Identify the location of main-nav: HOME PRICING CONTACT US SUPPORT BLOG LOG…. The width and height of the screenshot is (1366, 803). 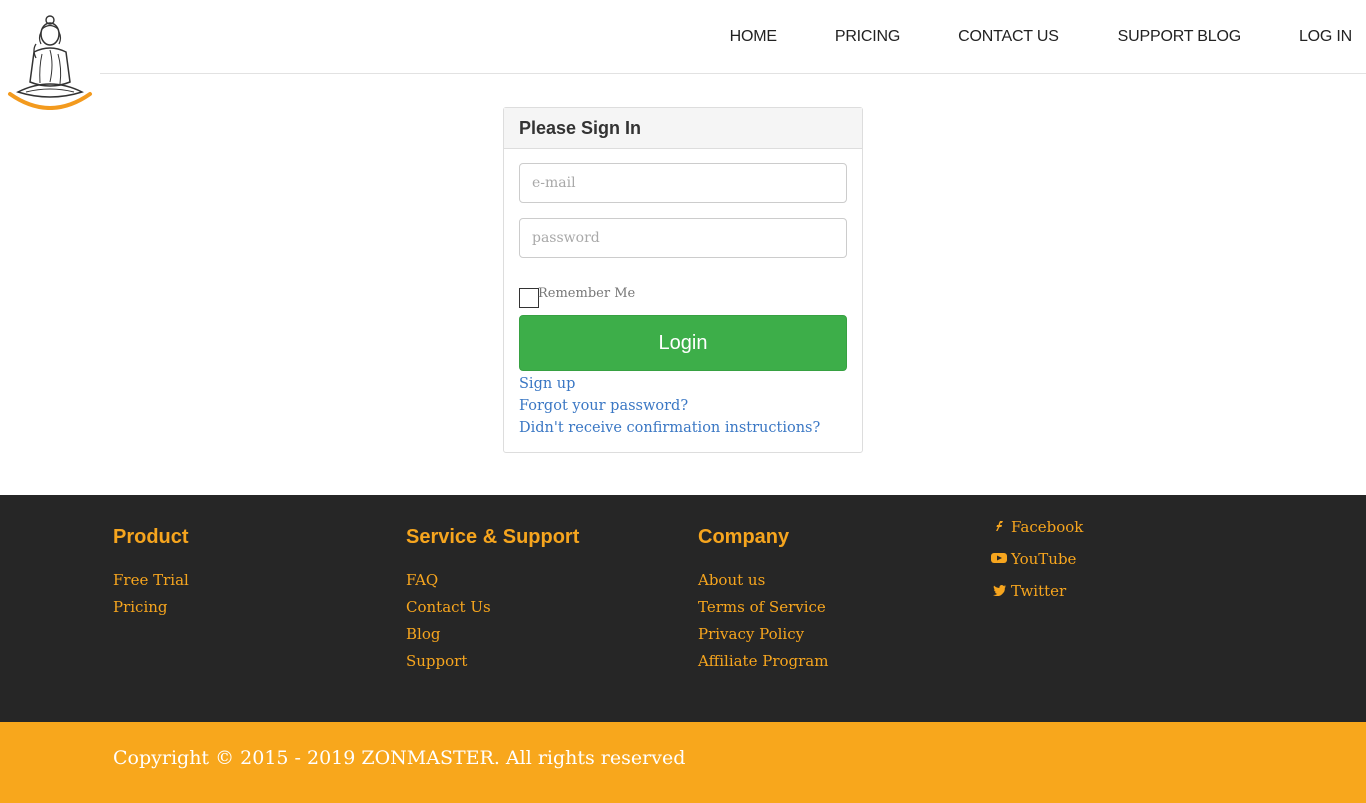
(1048, 37).